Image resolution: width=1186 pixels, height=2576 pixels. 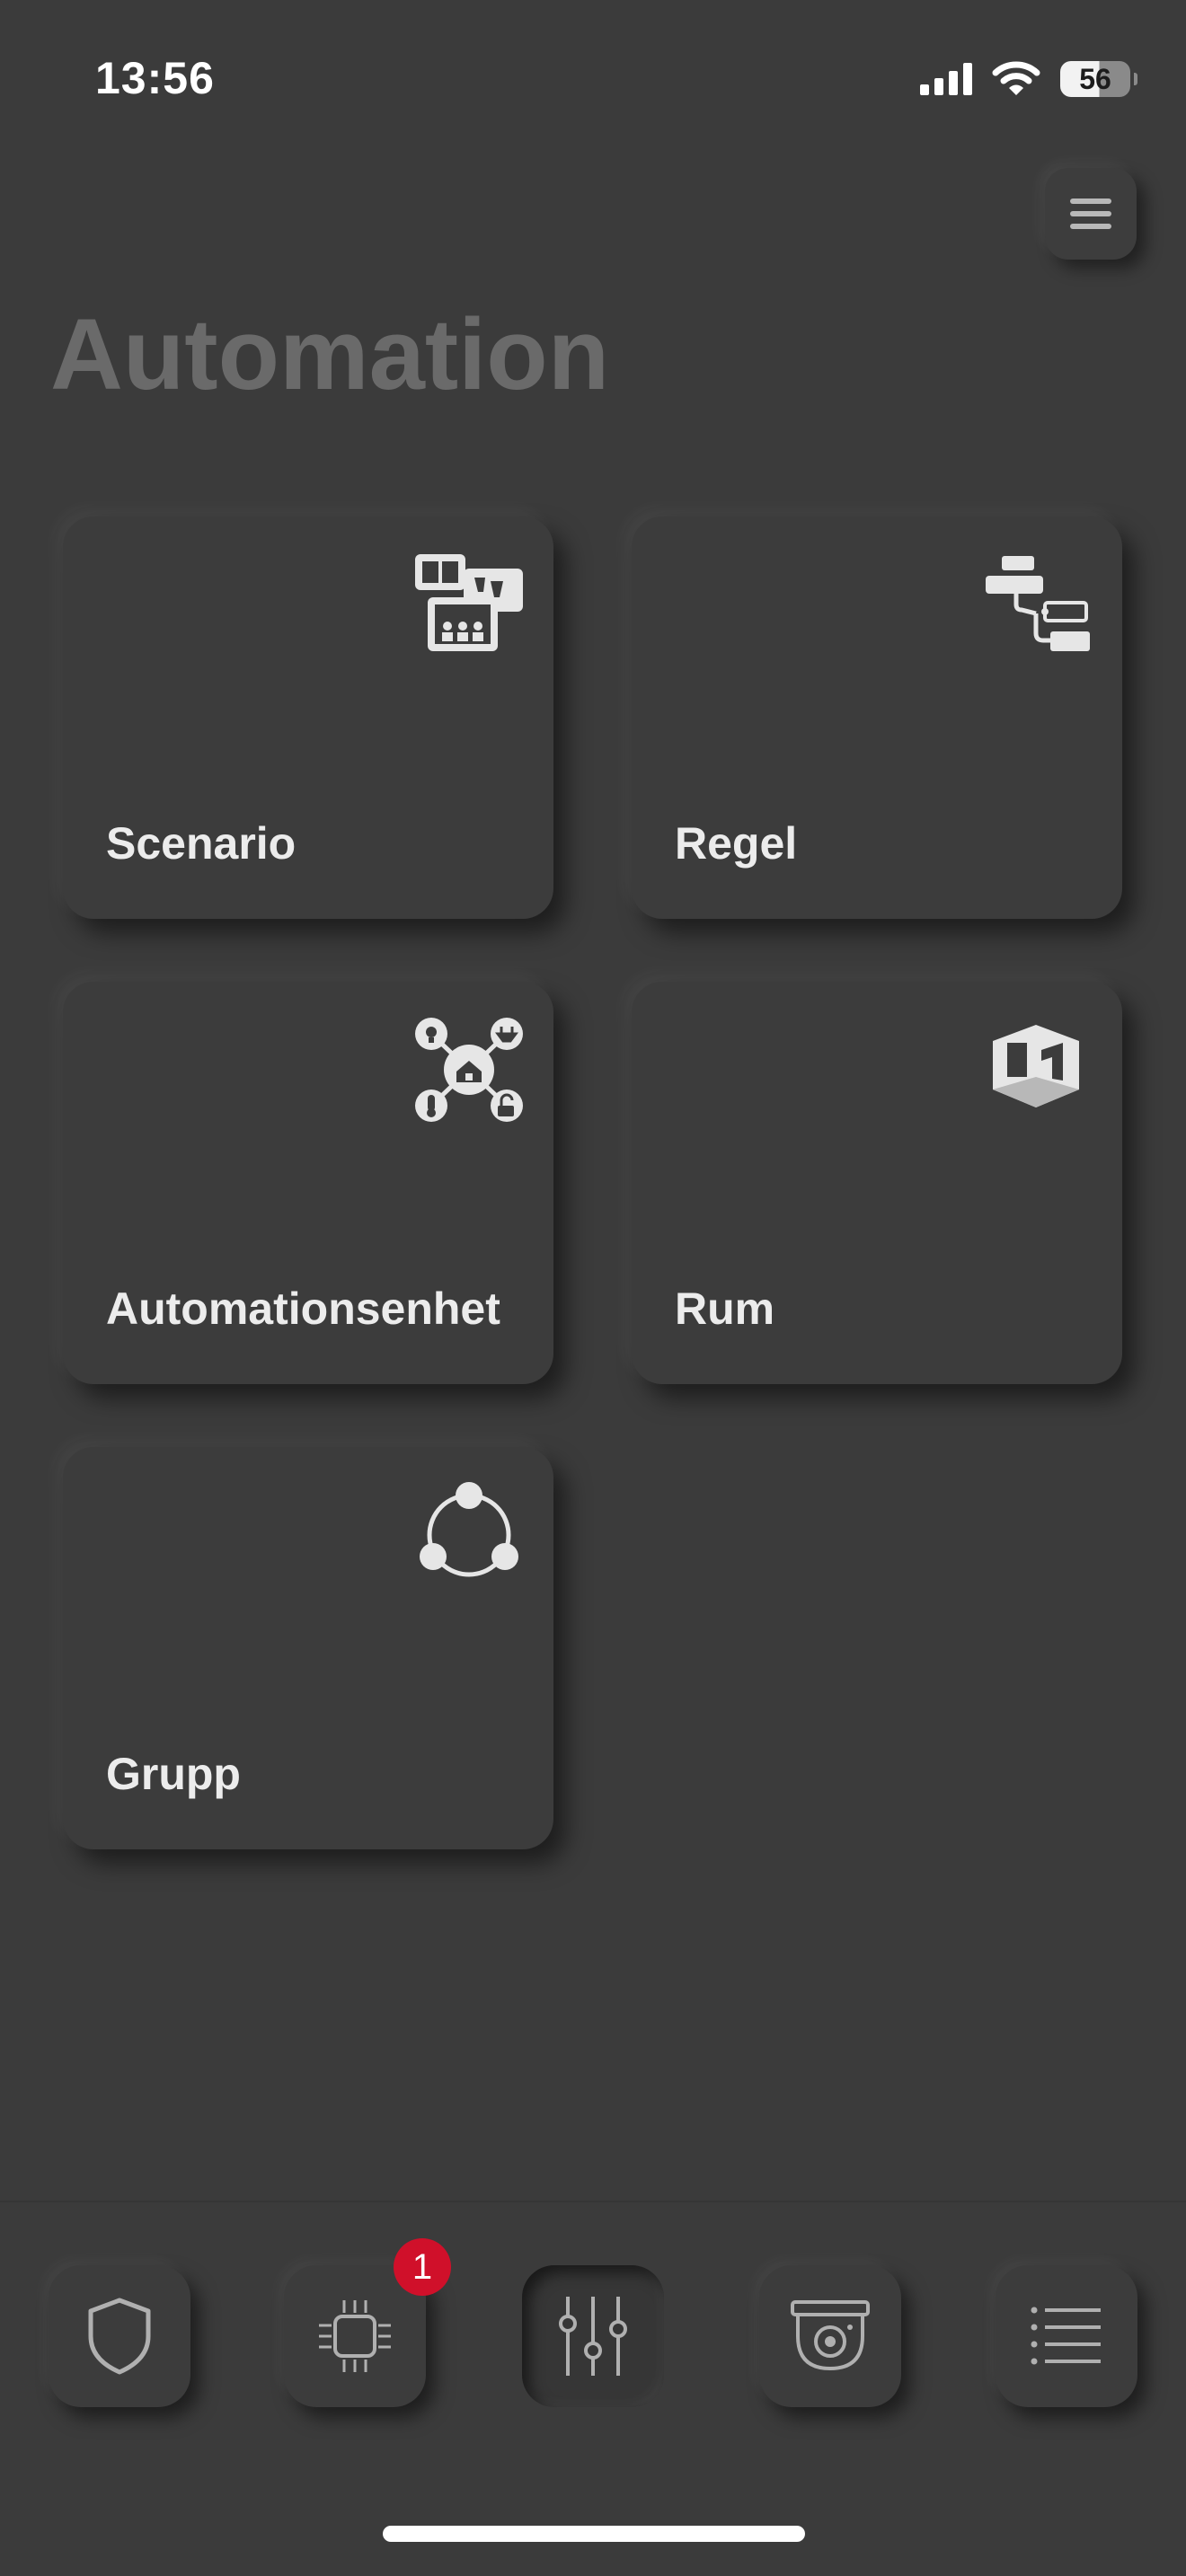 I want to click on notification-badge: 1, so click(x=422, y=2267).